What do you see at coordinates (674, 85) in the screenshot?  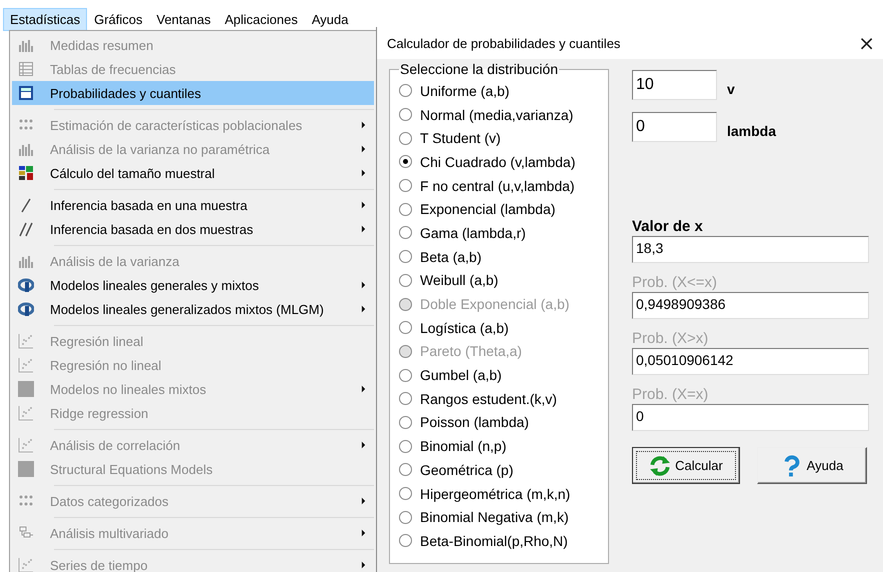 I see `parameter-field: 10` at bounding box center [674, 85].